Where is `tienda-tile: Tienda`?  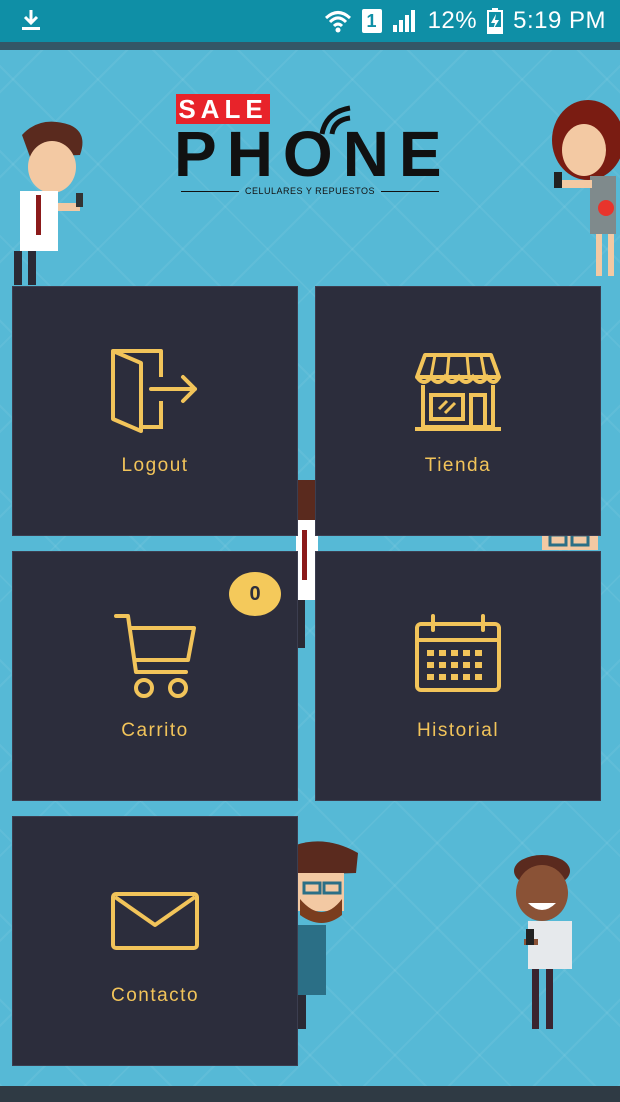
tienda-tile: Tienda is located at coordinates (458, 411).